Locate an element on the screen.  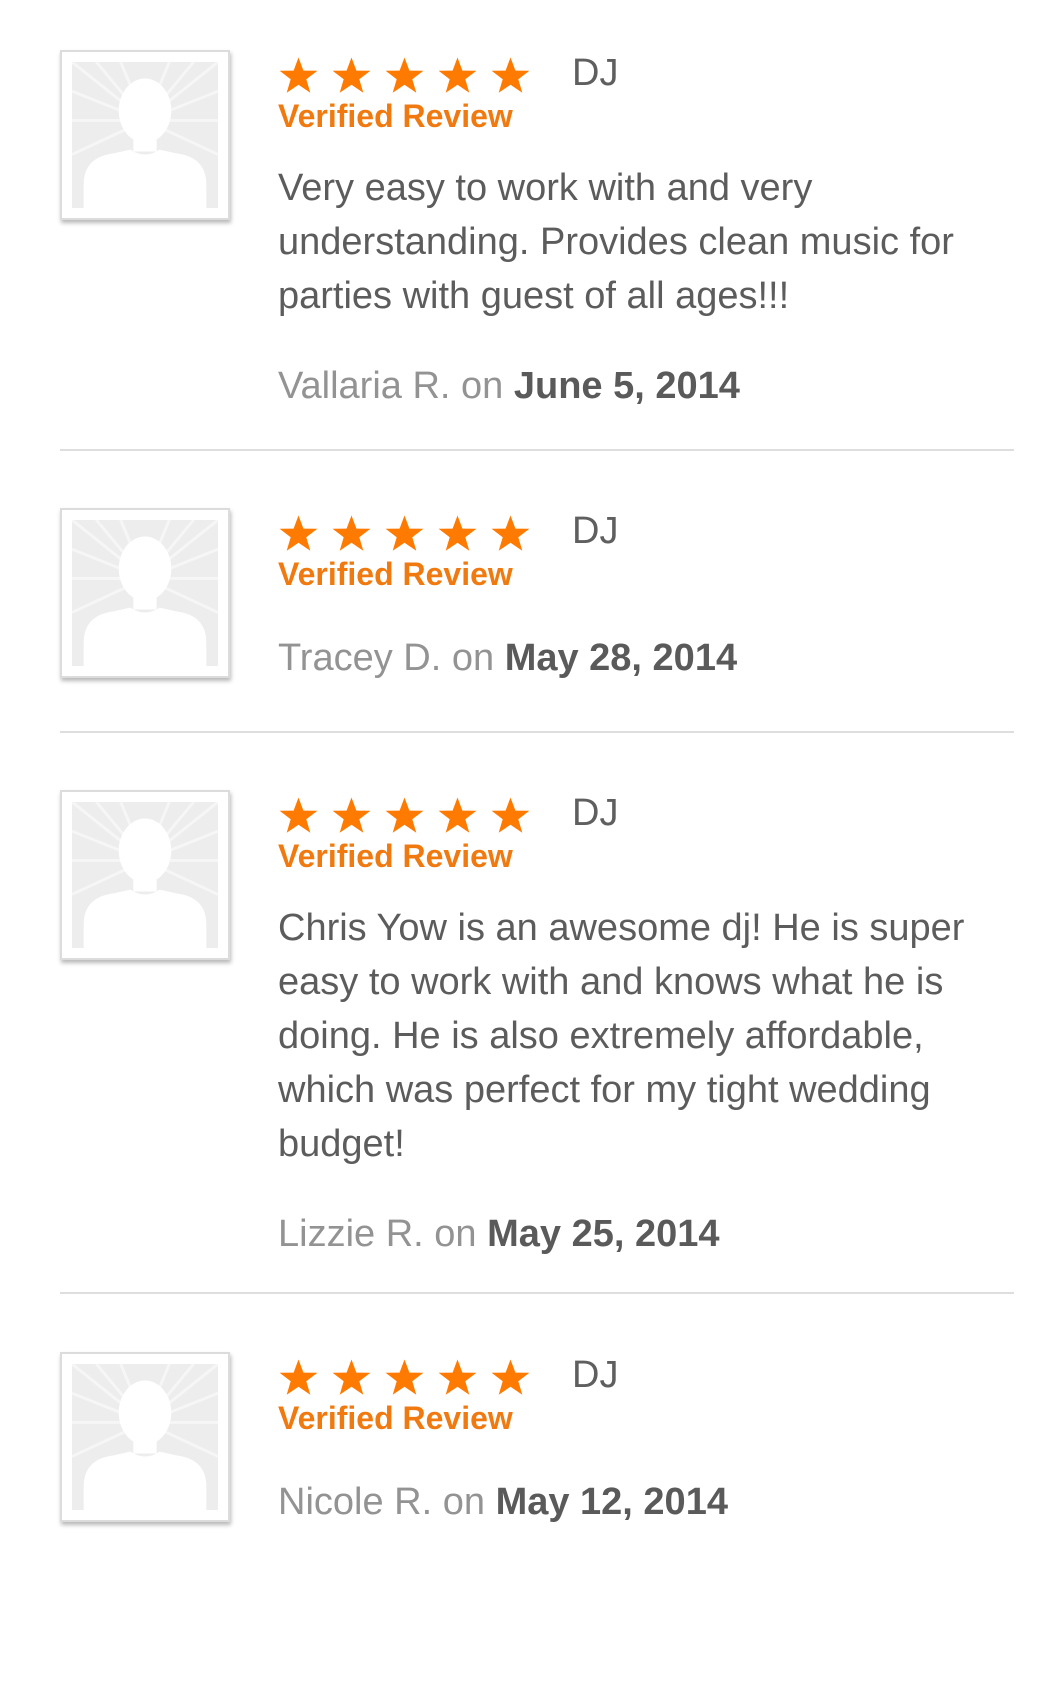
reviewer-name: Vallaria R. is located at coordinates (364, 386).